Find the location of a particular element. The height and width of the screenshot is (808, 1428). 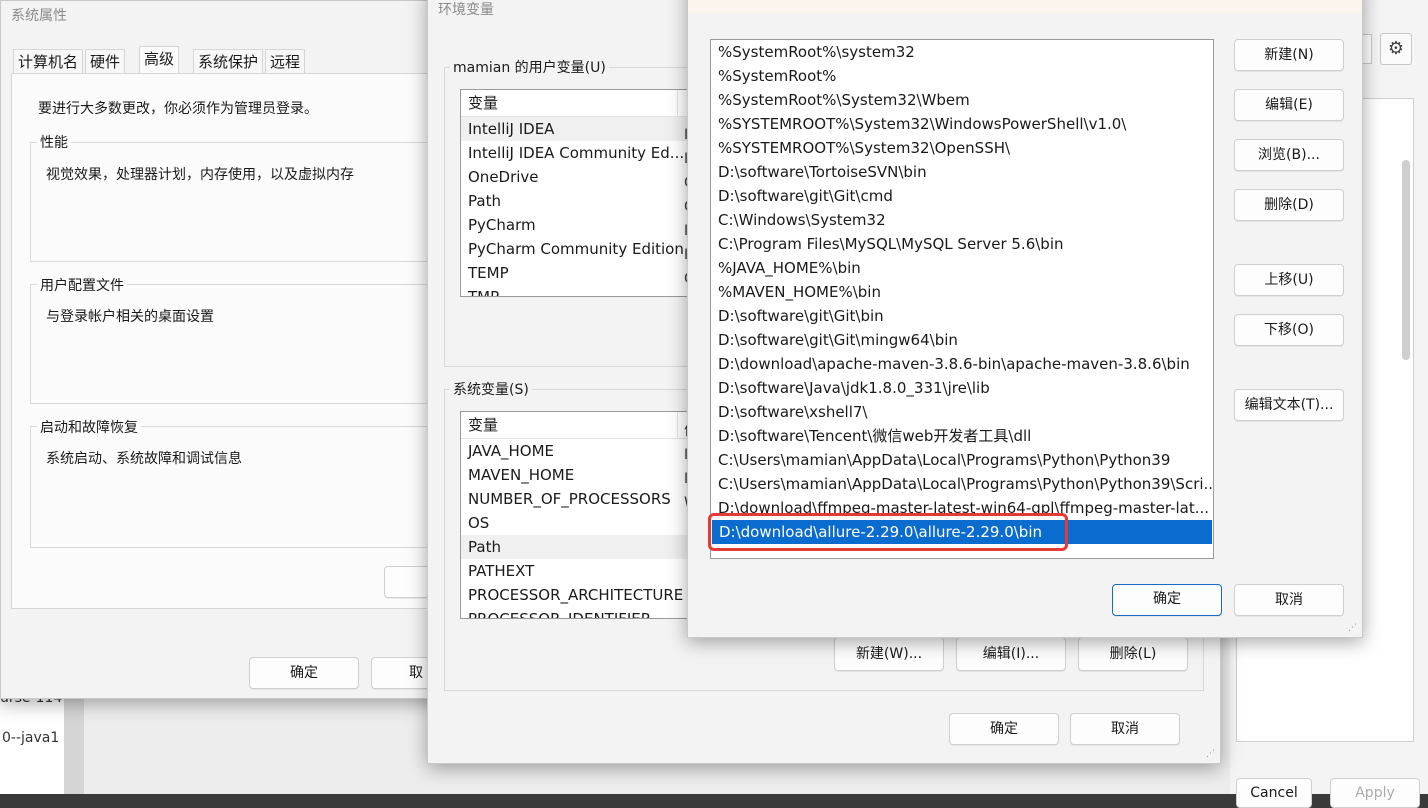

window-title: 环境变量 is located at coordinates (466, 10).